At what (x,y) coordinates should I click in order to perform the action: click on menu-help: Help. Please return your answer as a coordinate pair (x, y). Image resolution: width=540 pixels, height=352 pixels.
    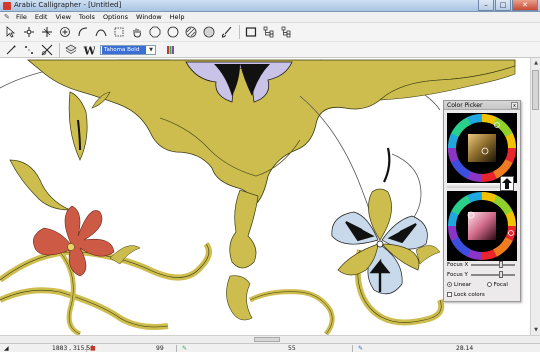
    Looking at the image, I should click on (177, 17).